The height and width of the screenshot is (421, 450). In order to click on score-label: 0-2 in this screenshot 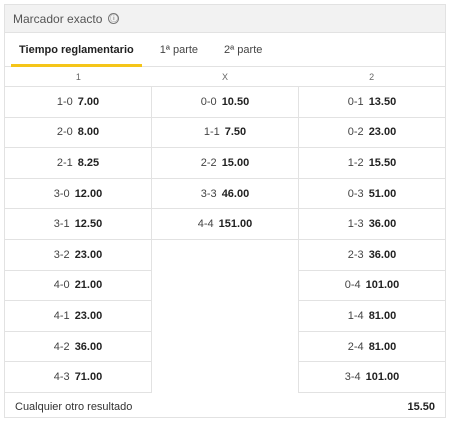, I will do `click(355, 132)`.